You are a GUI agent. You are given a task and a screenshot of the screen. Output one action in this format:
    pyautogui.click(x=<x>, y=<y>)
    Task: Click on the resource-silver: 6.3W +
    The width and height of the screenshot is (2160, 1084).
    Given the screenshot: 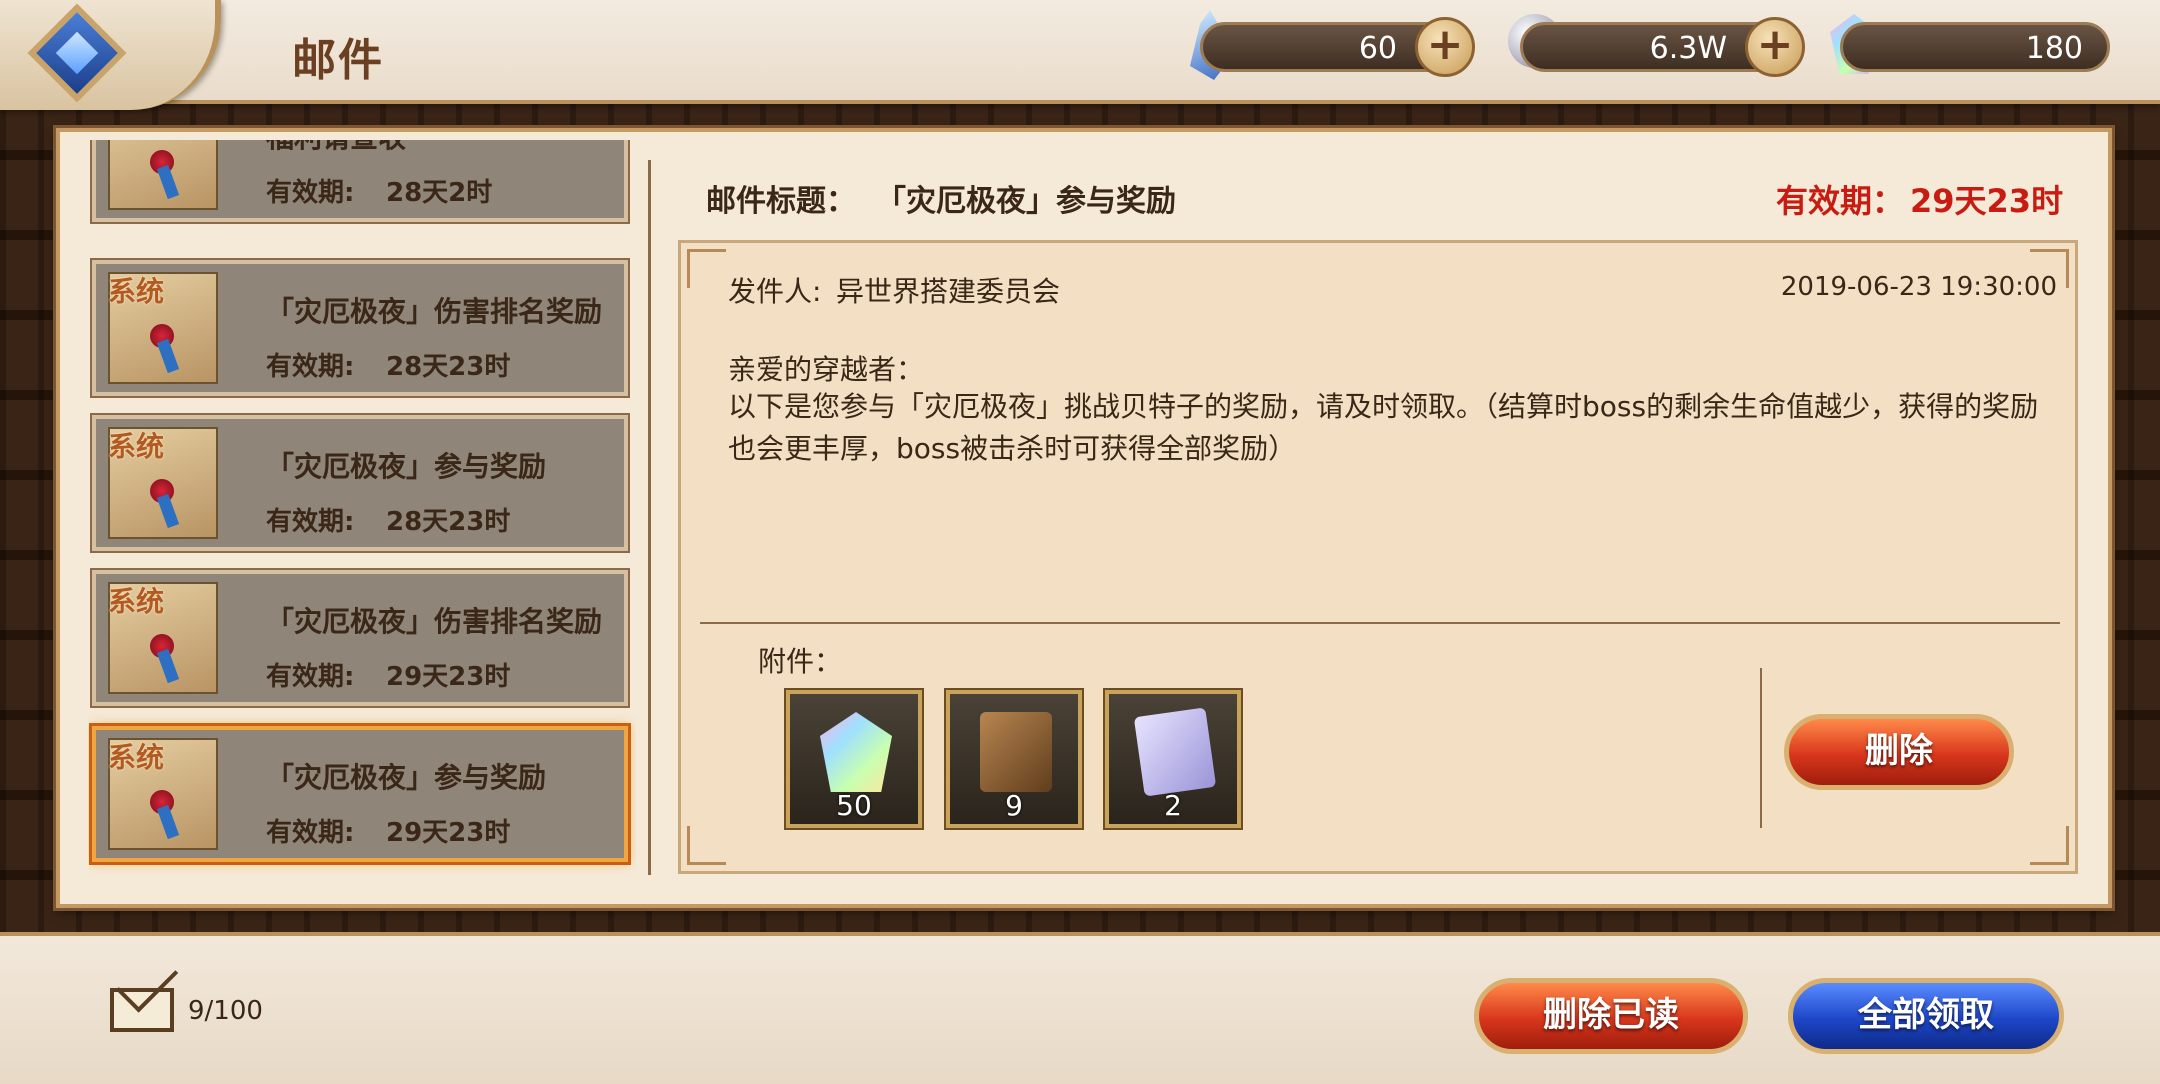 What is the action you would take?
    pyautogui.click(x=1662, y=47)
    